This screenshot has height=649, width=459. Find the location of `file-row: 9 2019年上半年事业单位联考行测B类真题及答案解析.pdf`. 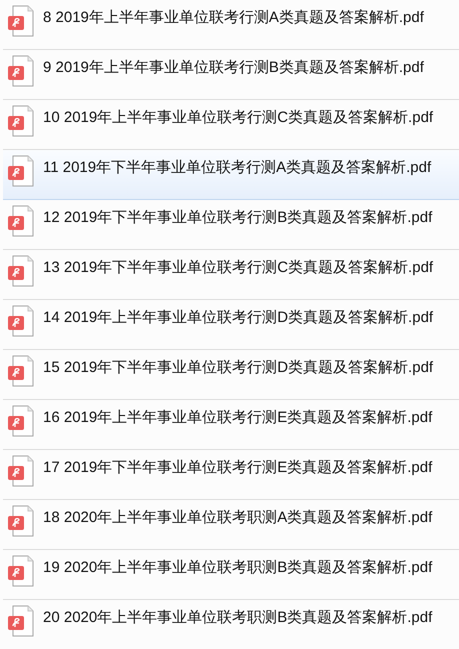

file-row: 9 2019年上半年事业单位联考行测B类真题及答案解析.pdf is located at coordinates (231, 75).